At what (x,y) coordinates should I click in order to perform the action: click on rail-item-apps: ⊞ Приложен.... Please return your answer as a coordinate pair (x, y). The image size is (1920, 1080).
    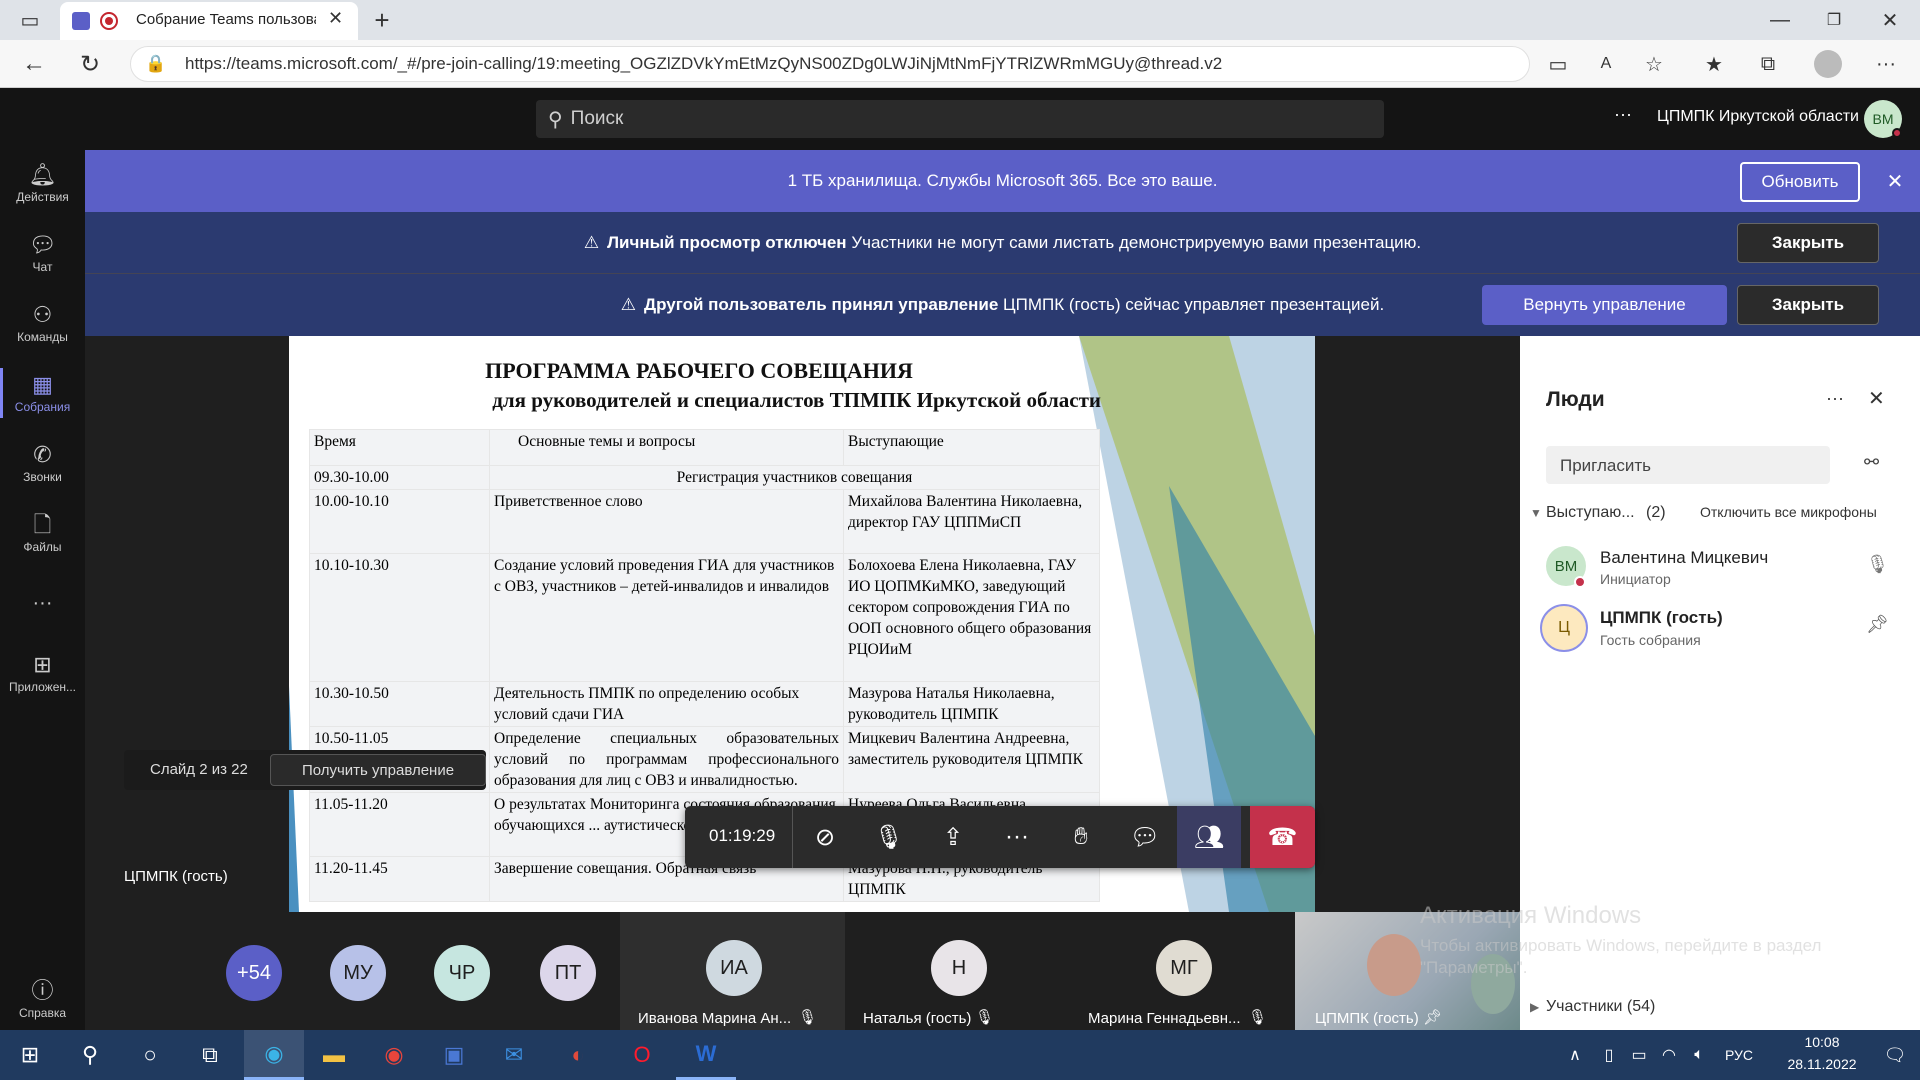
    Looking at the image, I should click on (42, 673).